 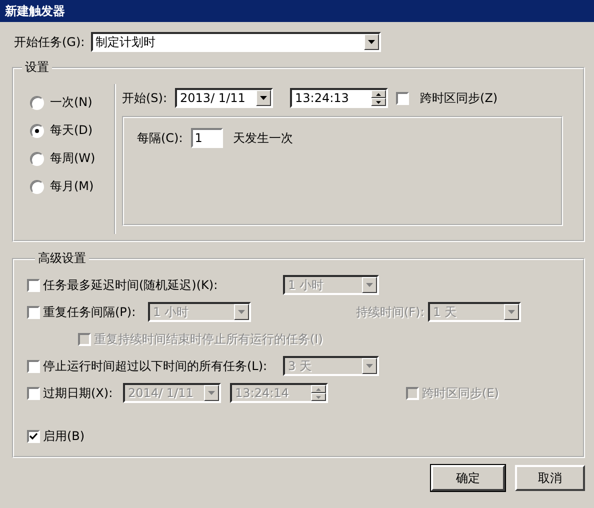 I want to click on checkbox-label: 跨时区同步(Z), so click(x=459, y=98).